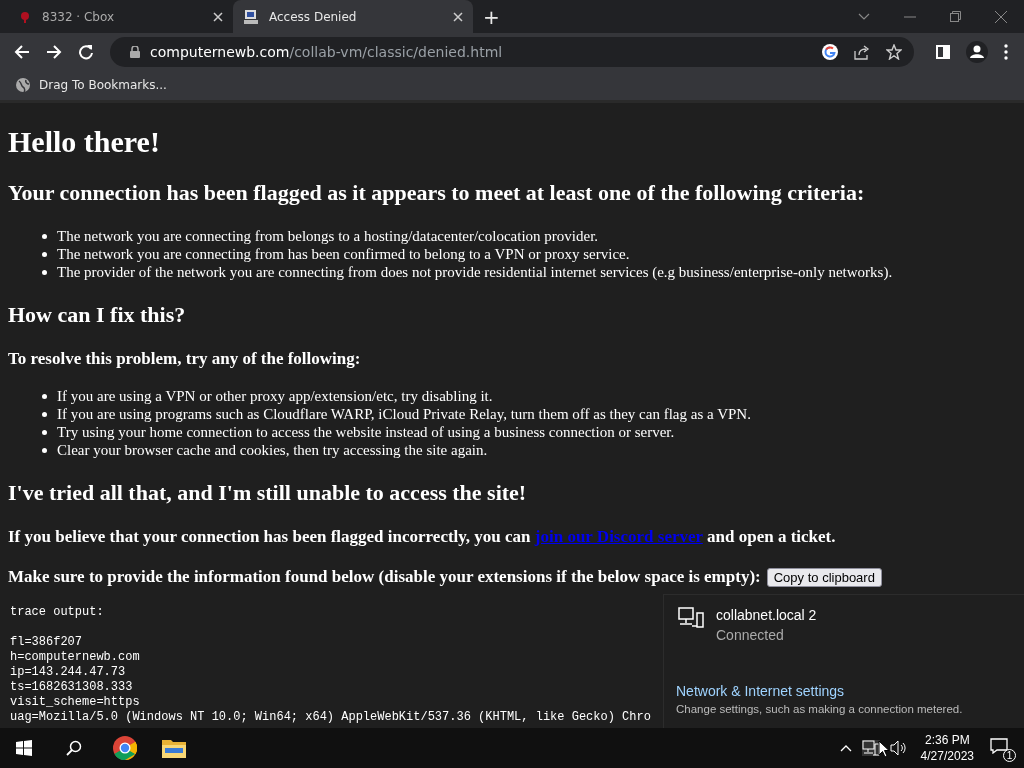 The height and width of the screenshot is (768, 1024). What do you see at coordinates (845, 748) in the screenshot?
I see `chevron-up-icon` at bounding box center [845, 748].